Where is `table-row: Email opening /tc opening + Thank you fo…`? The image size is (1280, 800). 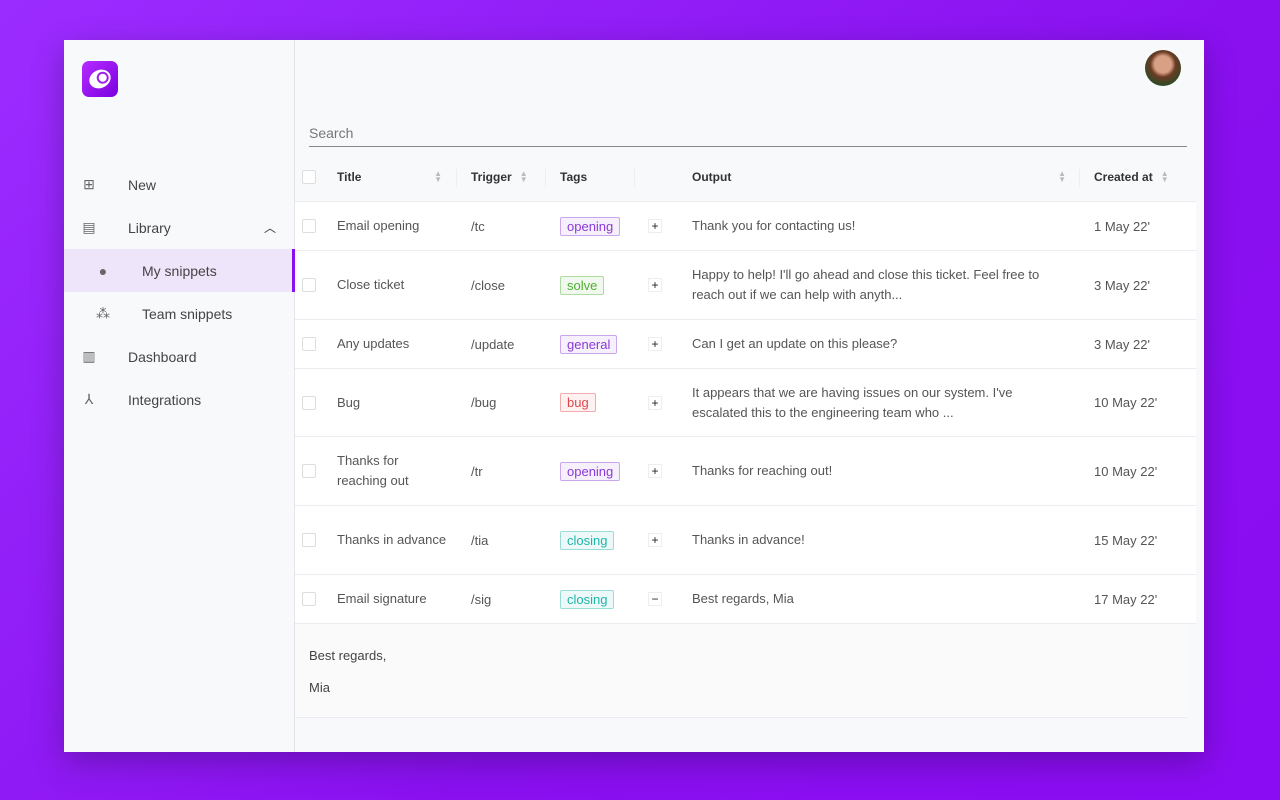 table-row: Email opening /tc opening + Thank you fo… is located at coordinates (745, 226).